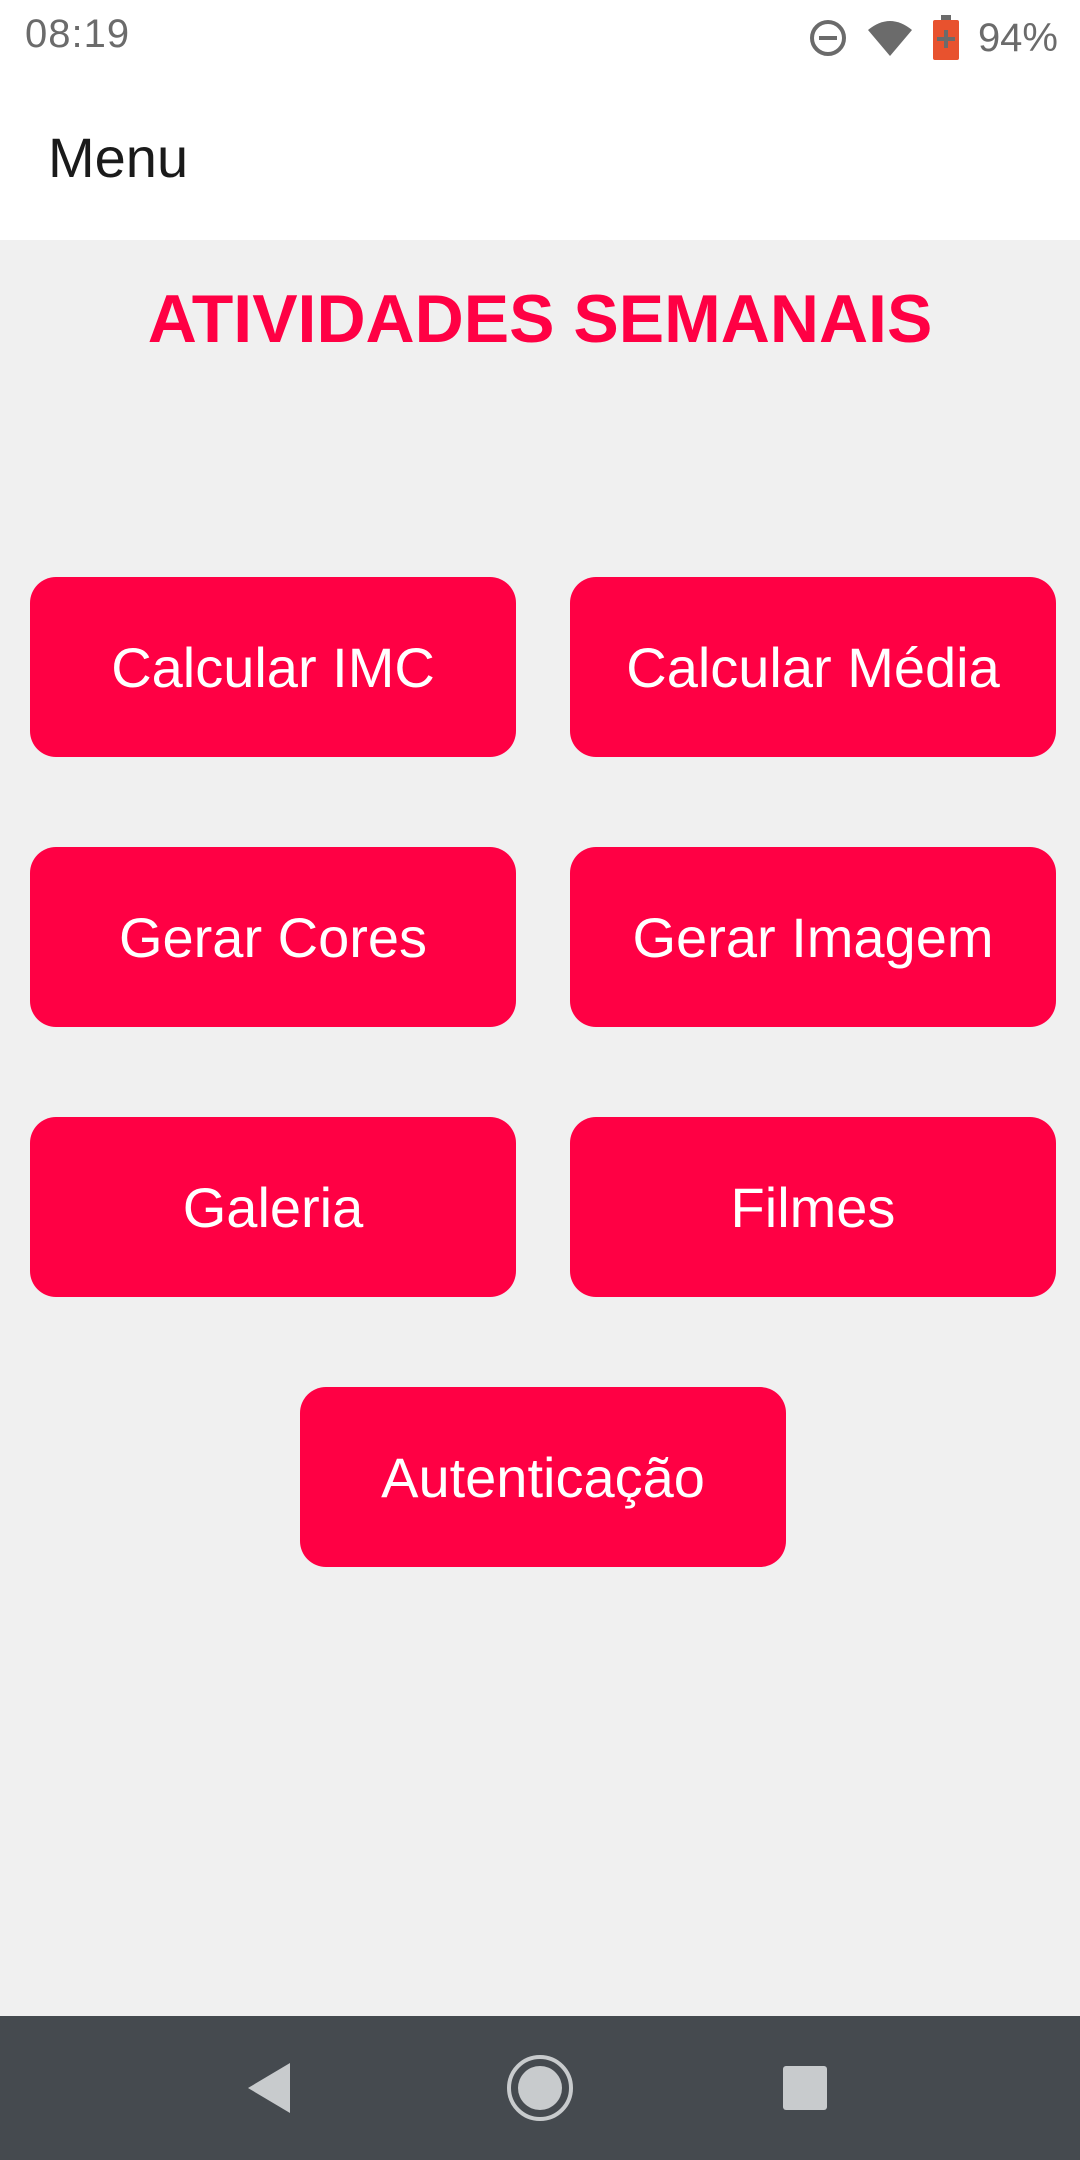  Describe the element at coordinates (890, 38) in the screenshot. I see `wifi-icon` at that location.